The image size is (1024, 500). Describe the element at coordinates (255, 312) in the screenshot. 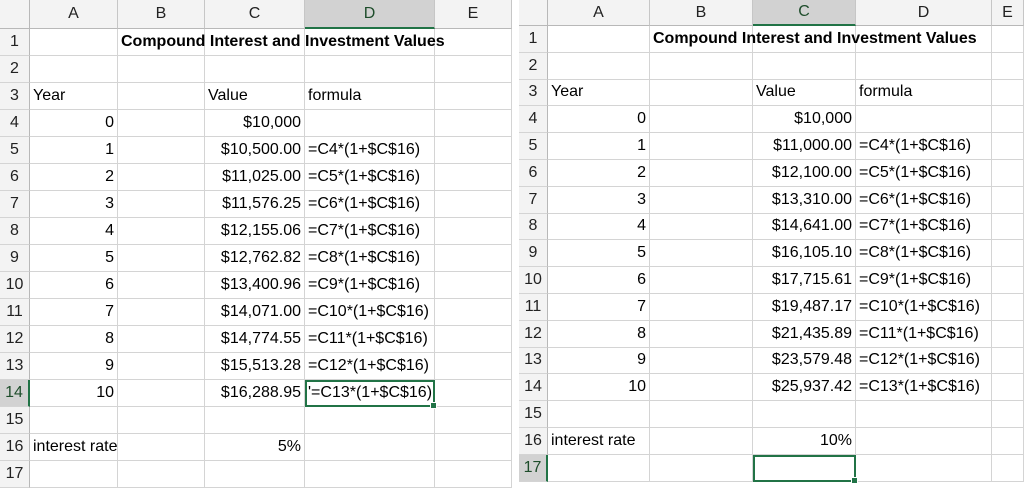

I see `cell-c11: $14,071.00` at that location.